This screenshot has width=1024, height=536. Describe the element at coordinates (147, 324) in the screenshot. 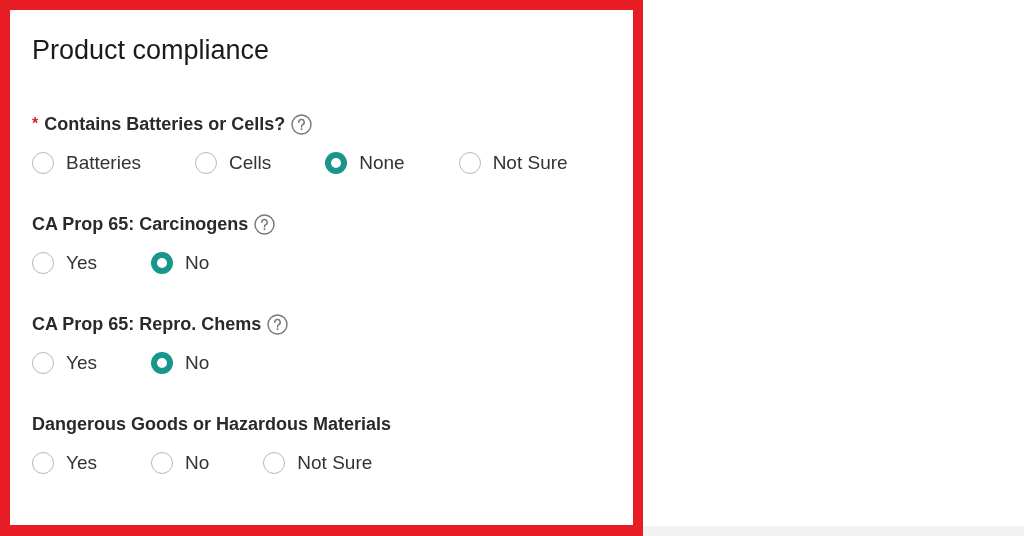

I see `question-label: CA Prop 65: Repro. Chems` at that location.